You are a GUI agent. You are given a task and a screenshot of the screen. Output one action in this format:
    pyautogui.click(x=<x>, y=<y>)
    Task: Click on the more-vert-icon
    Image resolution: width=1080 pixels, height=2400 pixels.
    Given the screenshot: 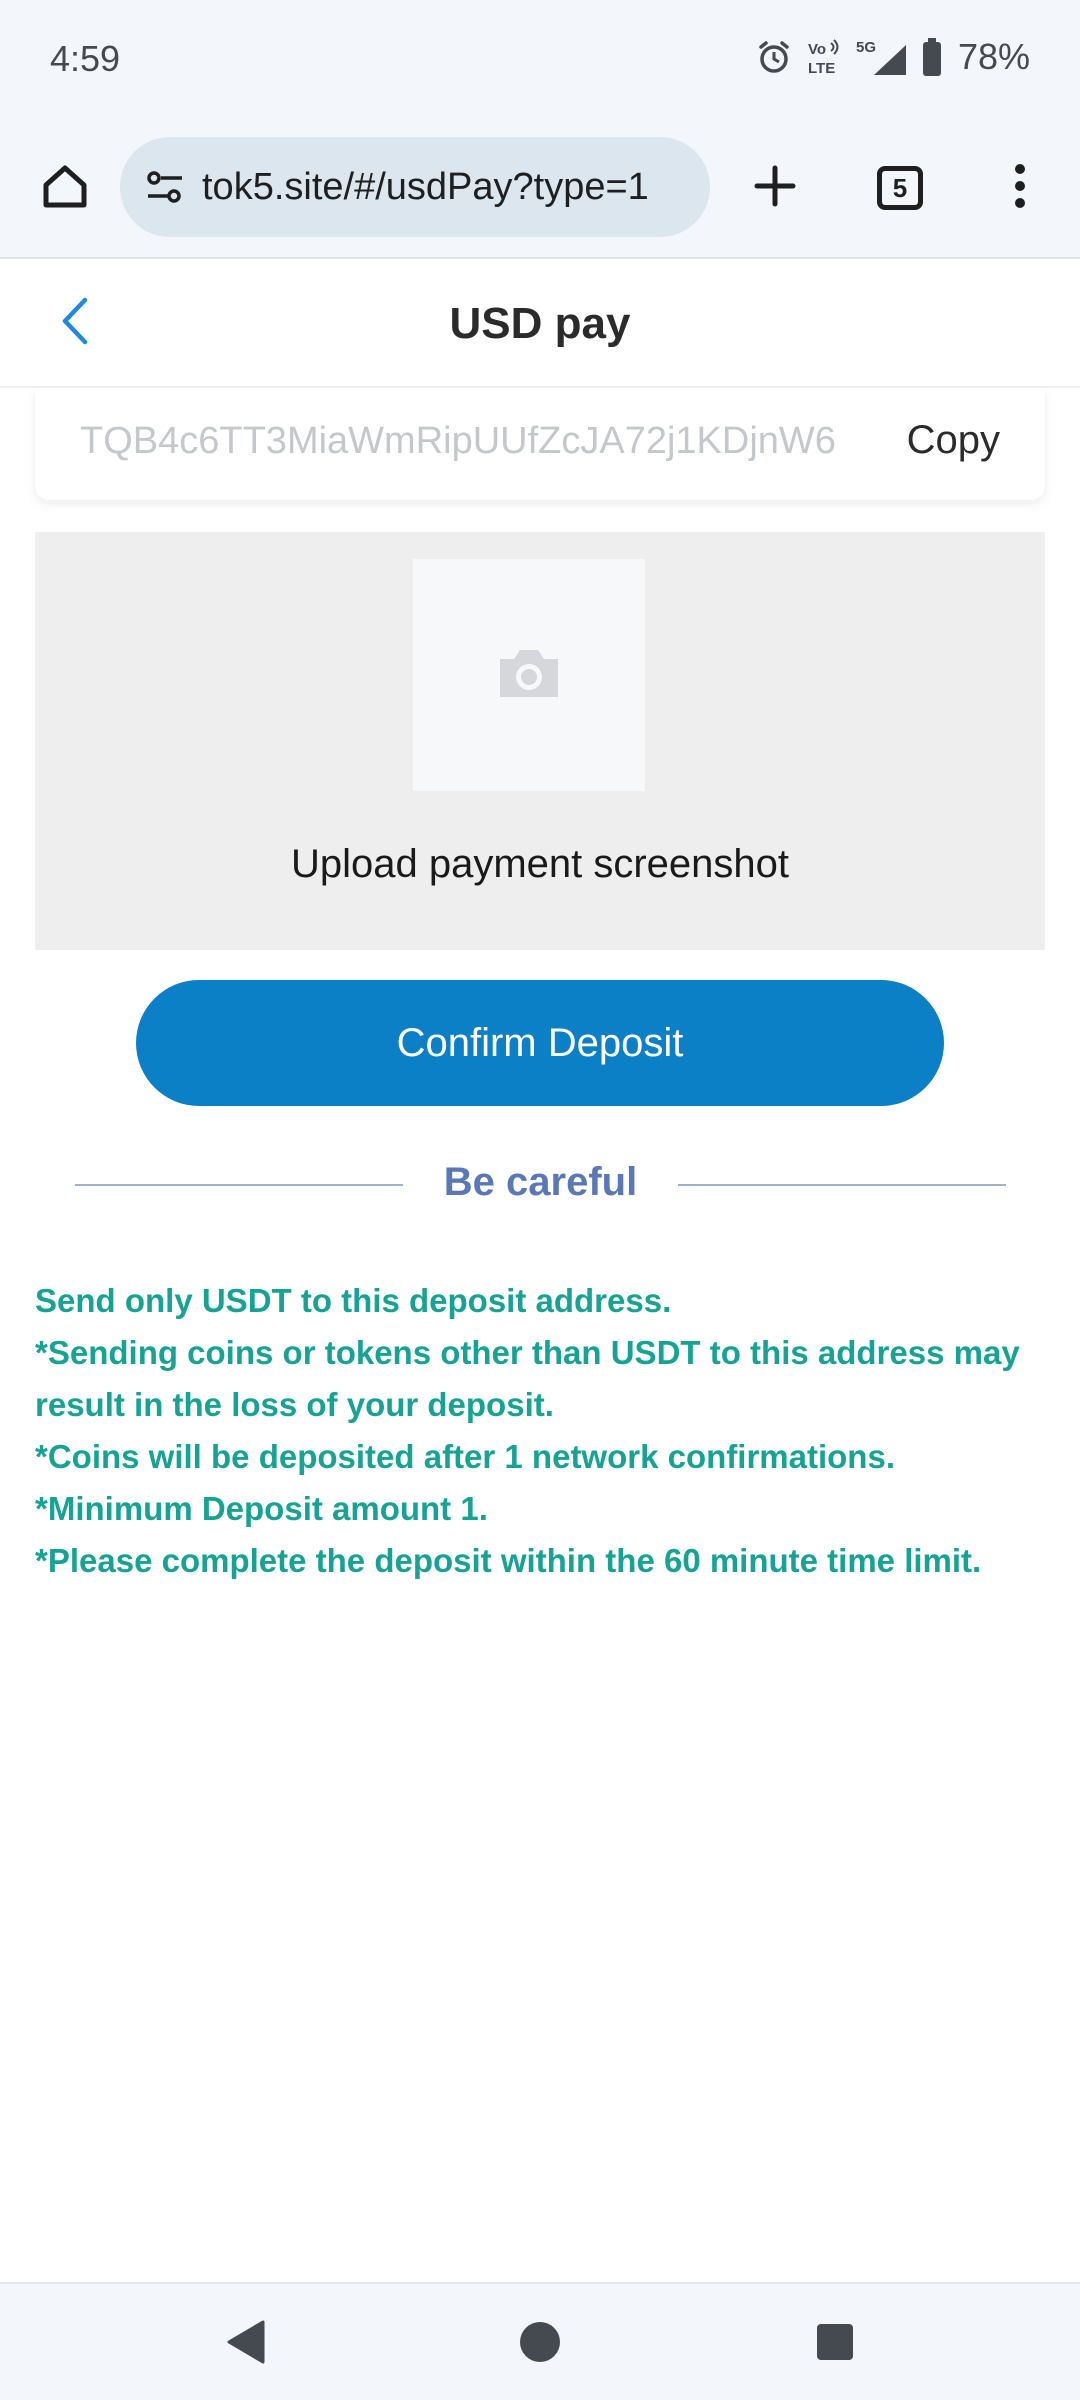 What is the action you would take?
    pyautogui.click(x=1020, y=188)
    